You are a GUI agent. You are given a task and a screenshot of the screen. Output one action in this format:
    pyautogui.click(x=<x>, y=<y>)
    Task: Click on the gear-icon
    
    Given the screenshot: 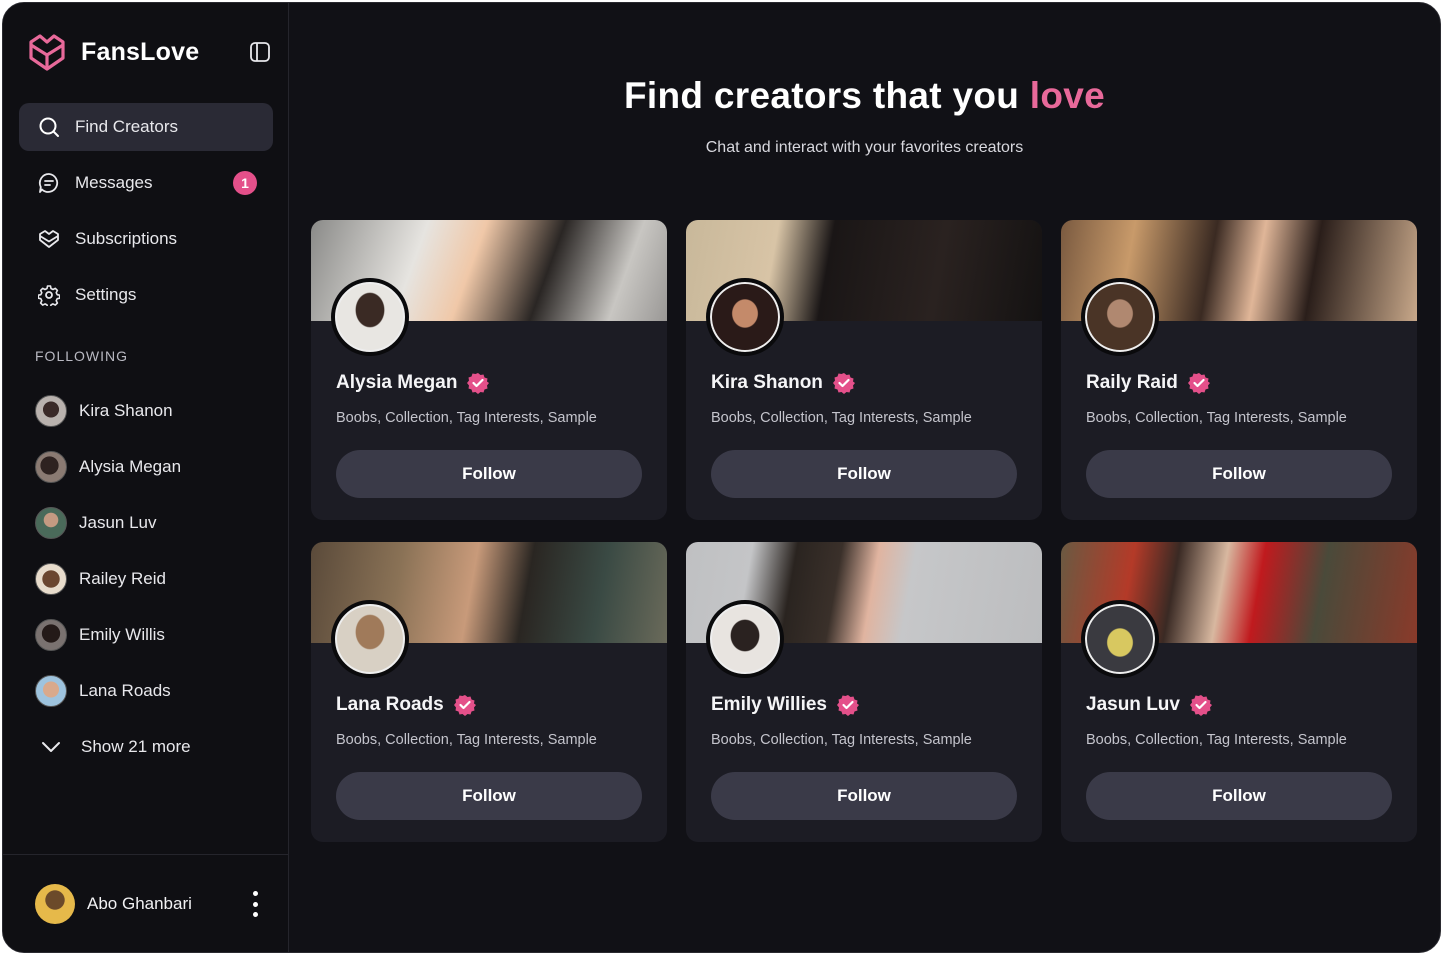 What is the action you would take?
    pyautogui.click(x=49, y=295)
    